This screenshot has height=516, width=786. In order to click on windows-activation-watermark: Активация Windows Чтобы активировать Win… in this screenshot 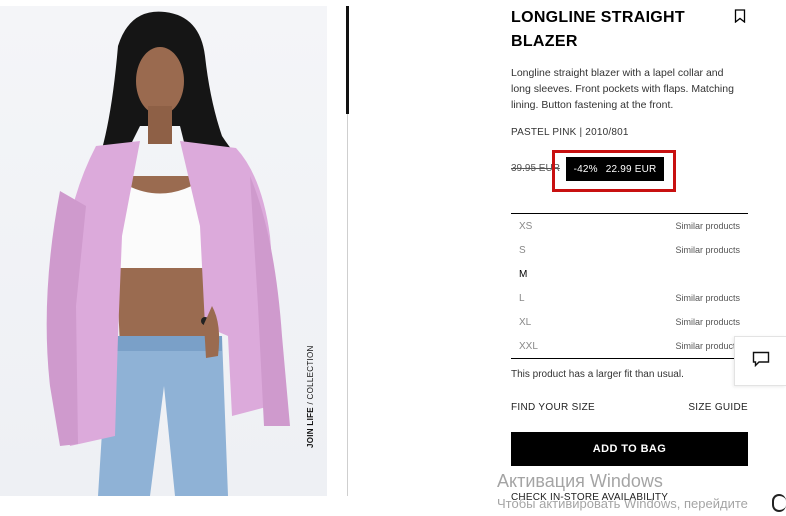, I will do `click(622, 491)`.